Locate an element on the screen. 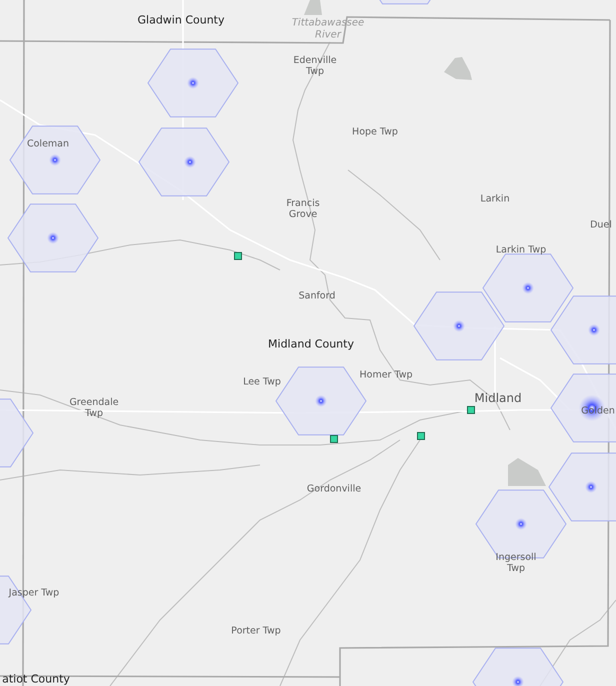 The width and height of the screenshot is (616, 686). map-label: Duel is located at coordinates (601, 226).